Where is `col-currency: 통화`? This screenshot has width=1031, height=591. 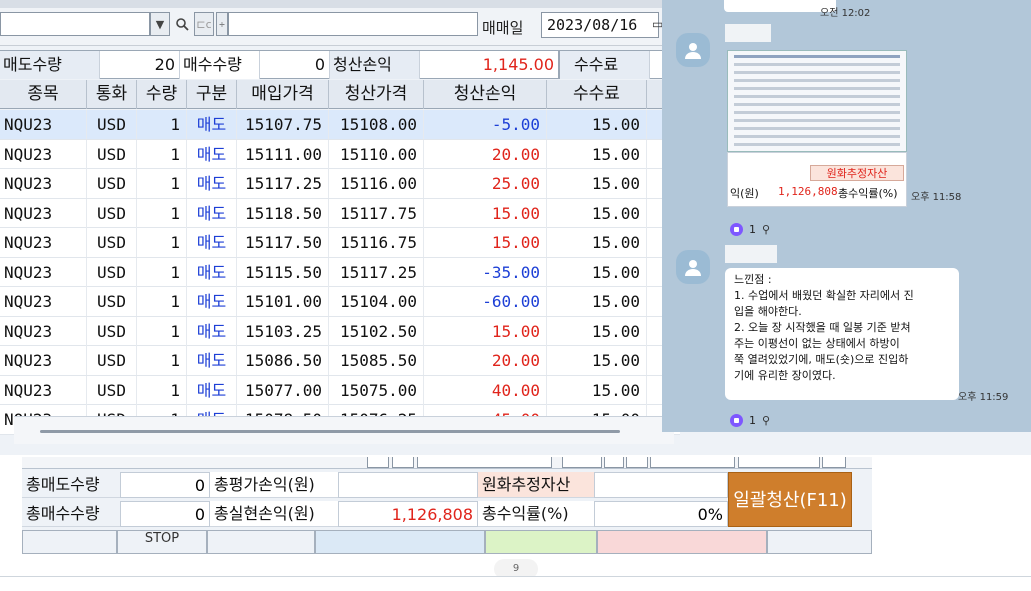
col-currency: 통화 is located at coordinates (112, 94).